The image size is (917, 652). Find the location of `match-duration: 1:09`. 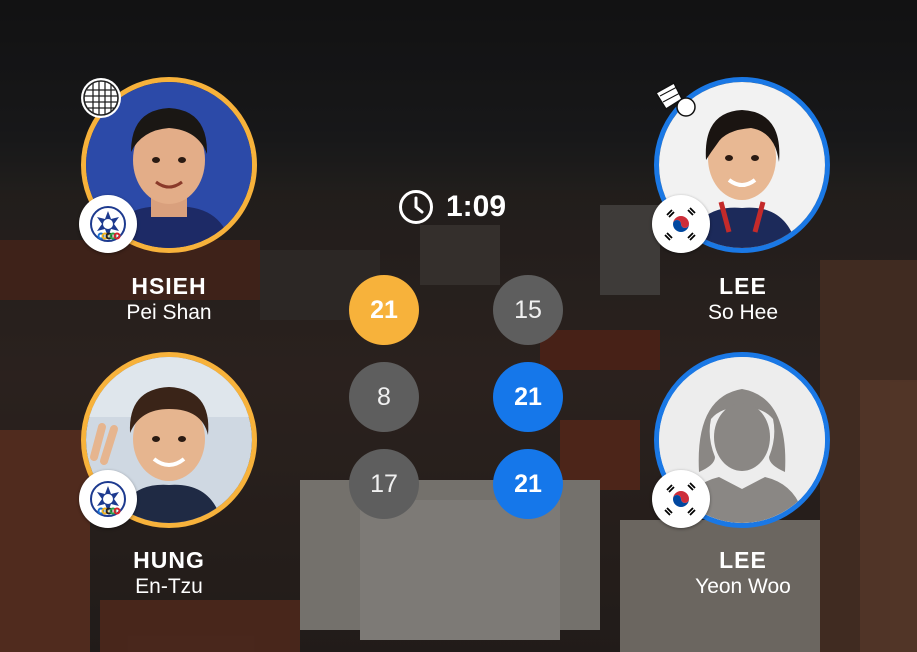

match-duration: 1:09 is located at coordinates (476, 206).